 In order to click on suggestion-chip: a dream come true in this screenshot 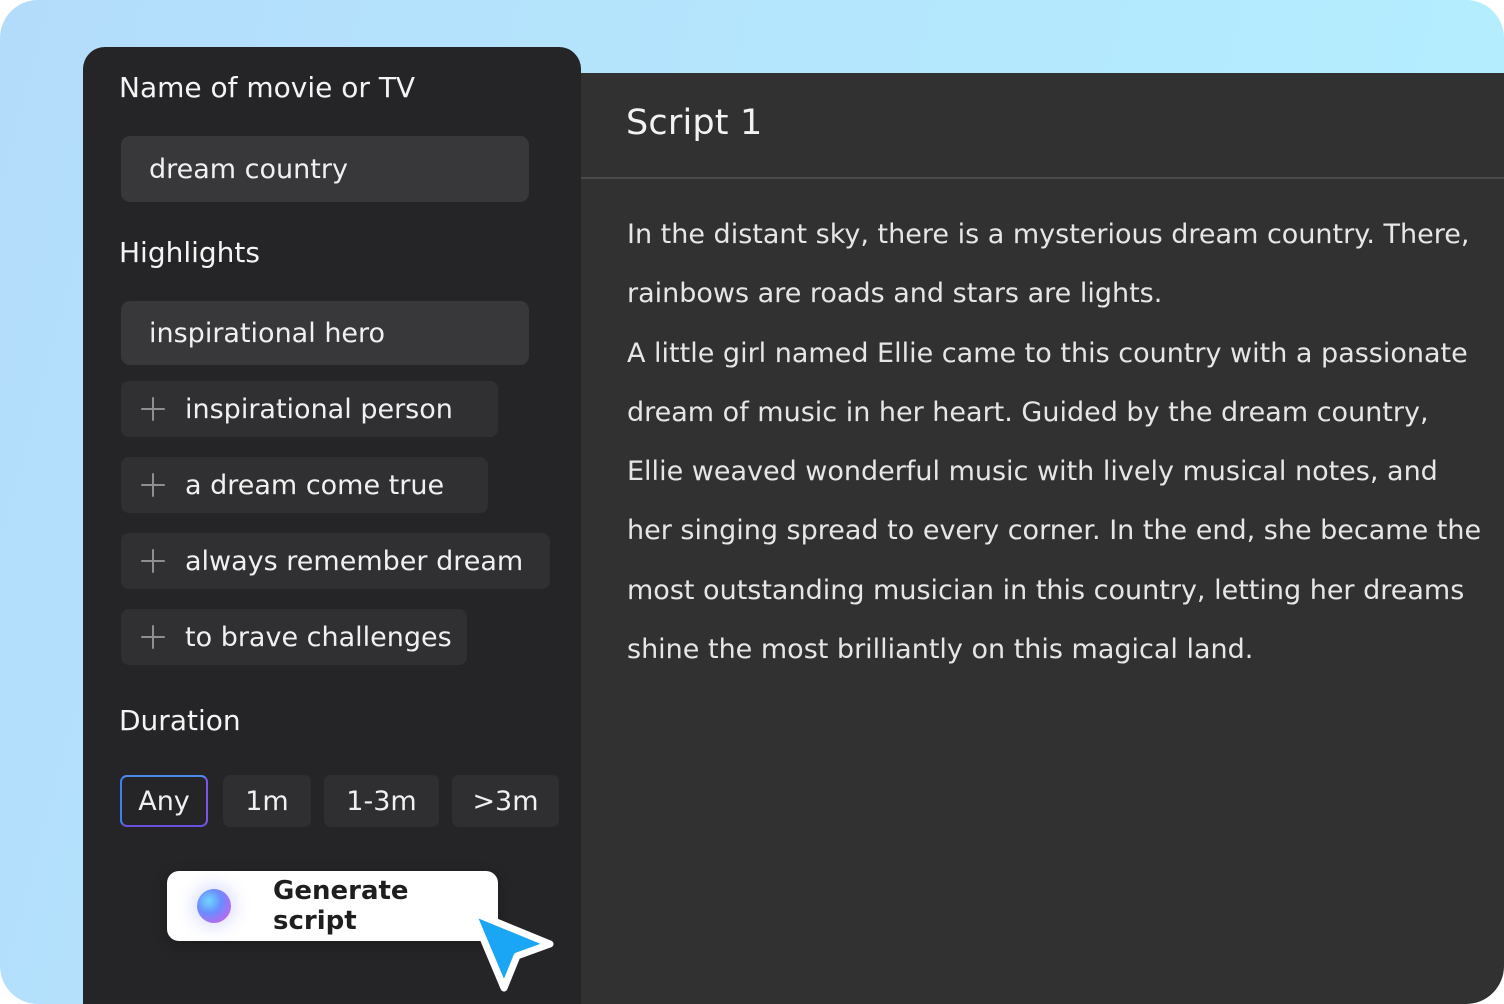, I will do `click(304, 485)`.